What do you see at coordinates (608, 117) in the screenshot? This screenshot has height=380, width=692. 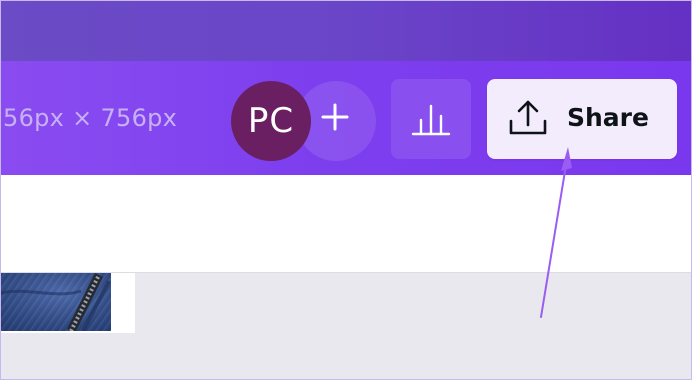 I see `share-label: Share` at bounding box center [608, 117].